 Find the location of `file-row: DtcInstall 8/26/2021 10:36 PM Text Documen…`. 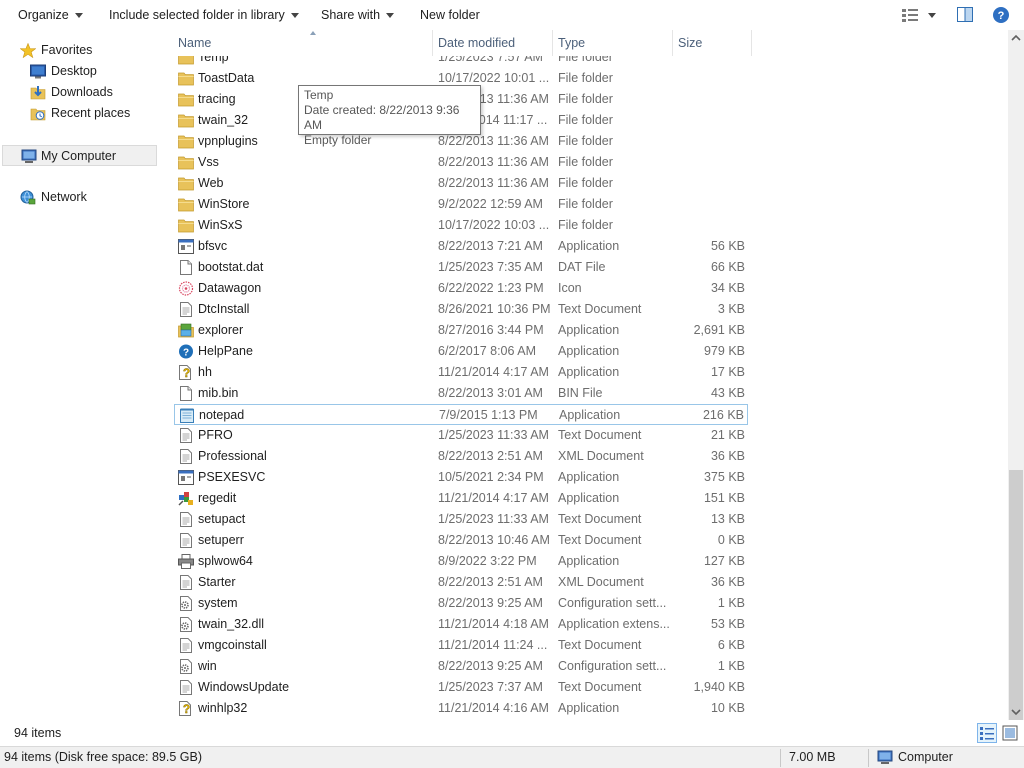

file-row: DtcInstall 8/26/2021 10:36 PM Text Documen… is located at coordinates (461, 309).